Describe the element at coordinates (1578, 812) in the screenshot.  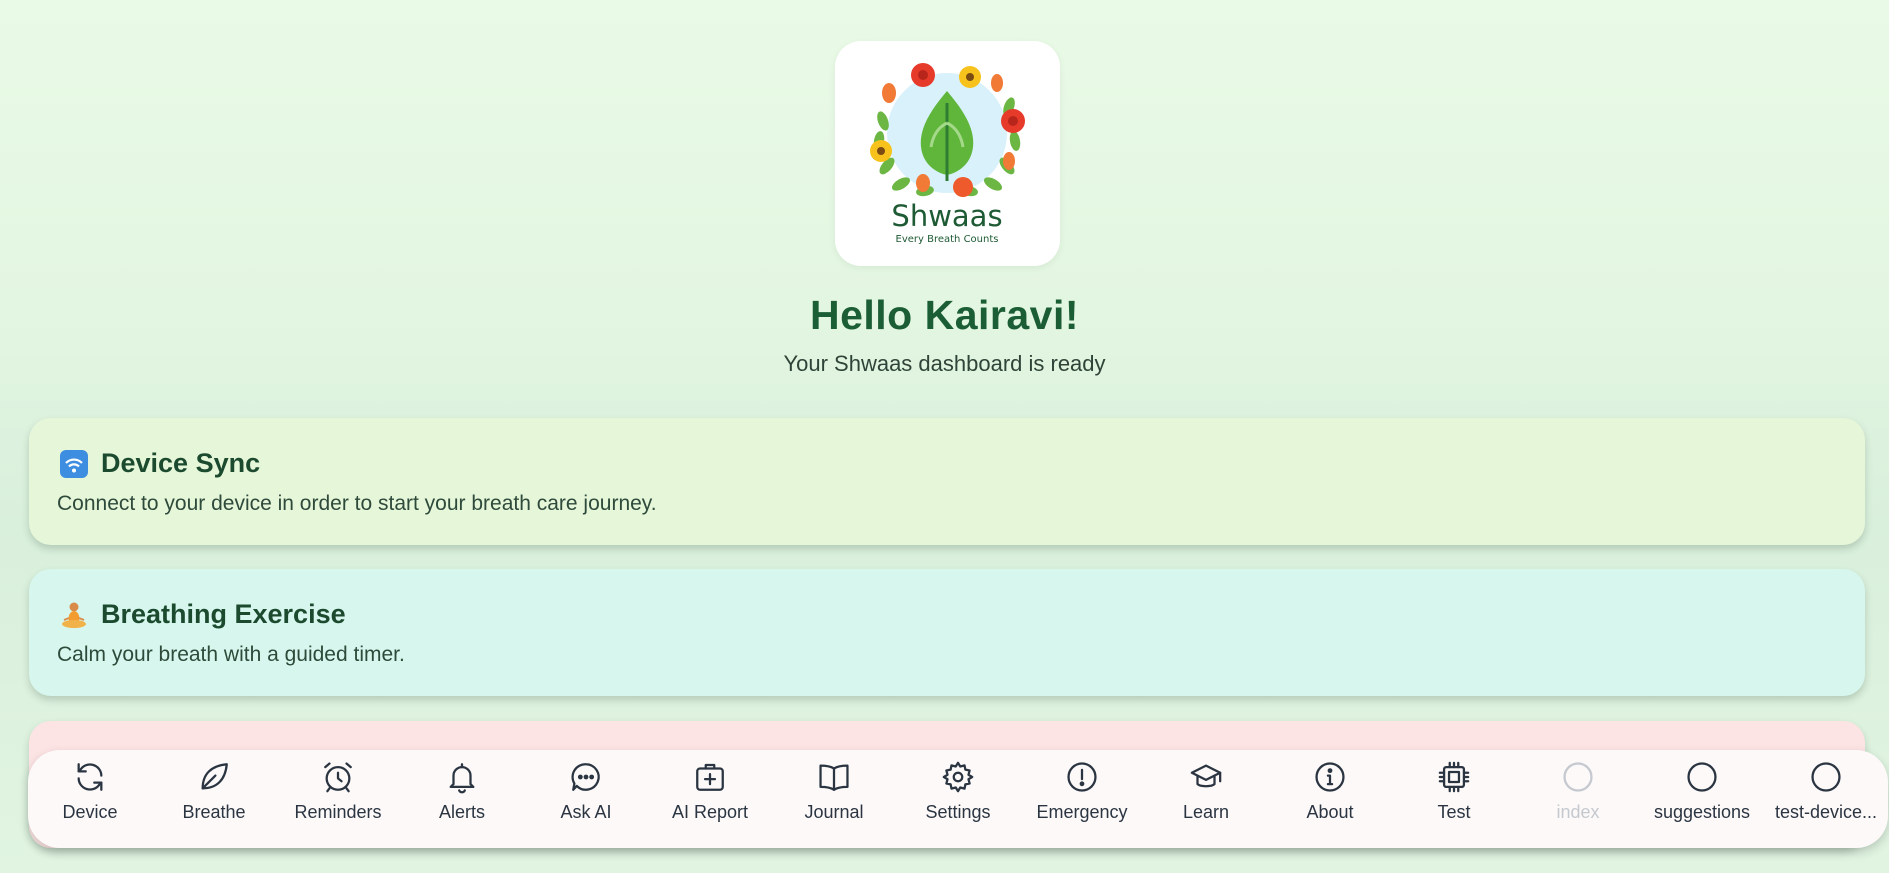
I see `nav-label: index` at that location.